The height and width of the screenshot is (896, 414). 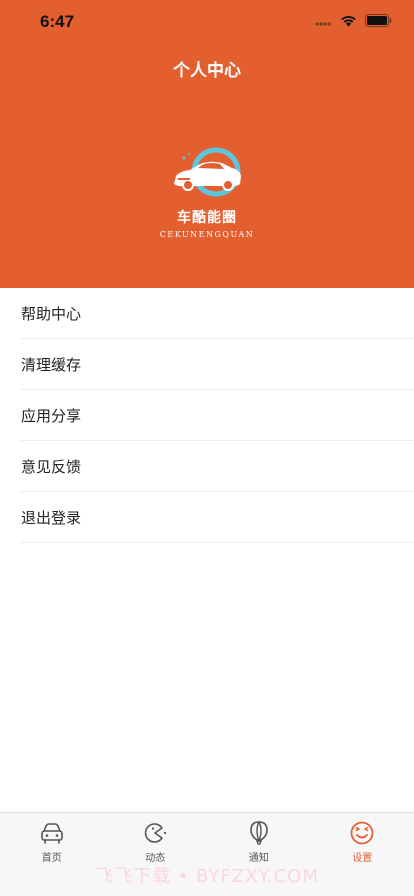 What do you see at coordinates (207, 234) in the screenshot?
I see `brand-subtitle: CEKUNENGQUAN` at bounding box center [207, 234].